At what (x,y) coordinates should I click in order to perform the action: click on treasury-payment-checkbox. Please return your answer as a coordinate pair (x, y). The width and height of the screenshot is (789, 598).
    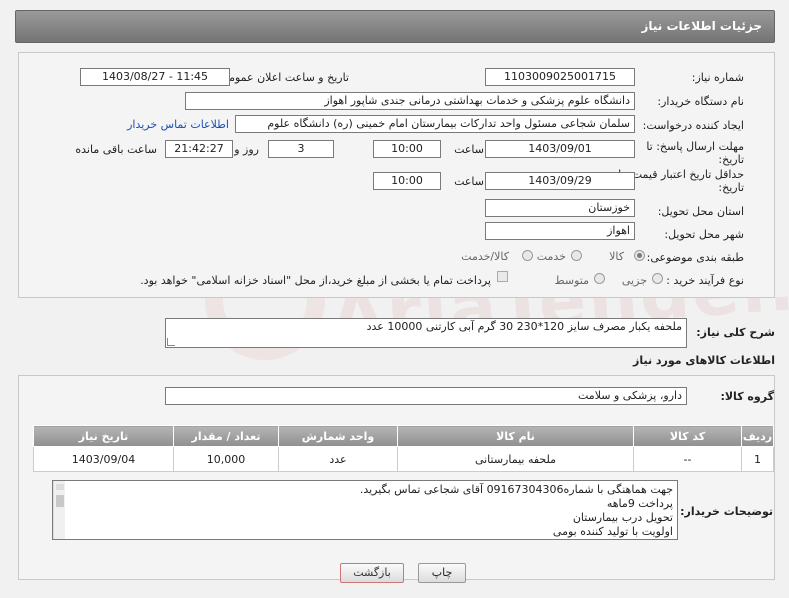
    Looking at the image, I should click on (502, 276).